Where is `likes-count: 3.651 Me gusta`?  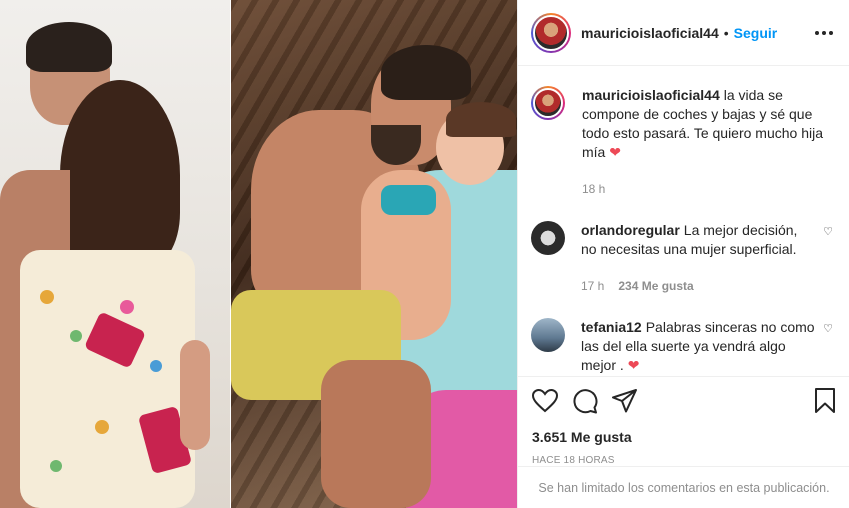 likes-count: 3.651 Me gusta is located at coordinates (684, 437).